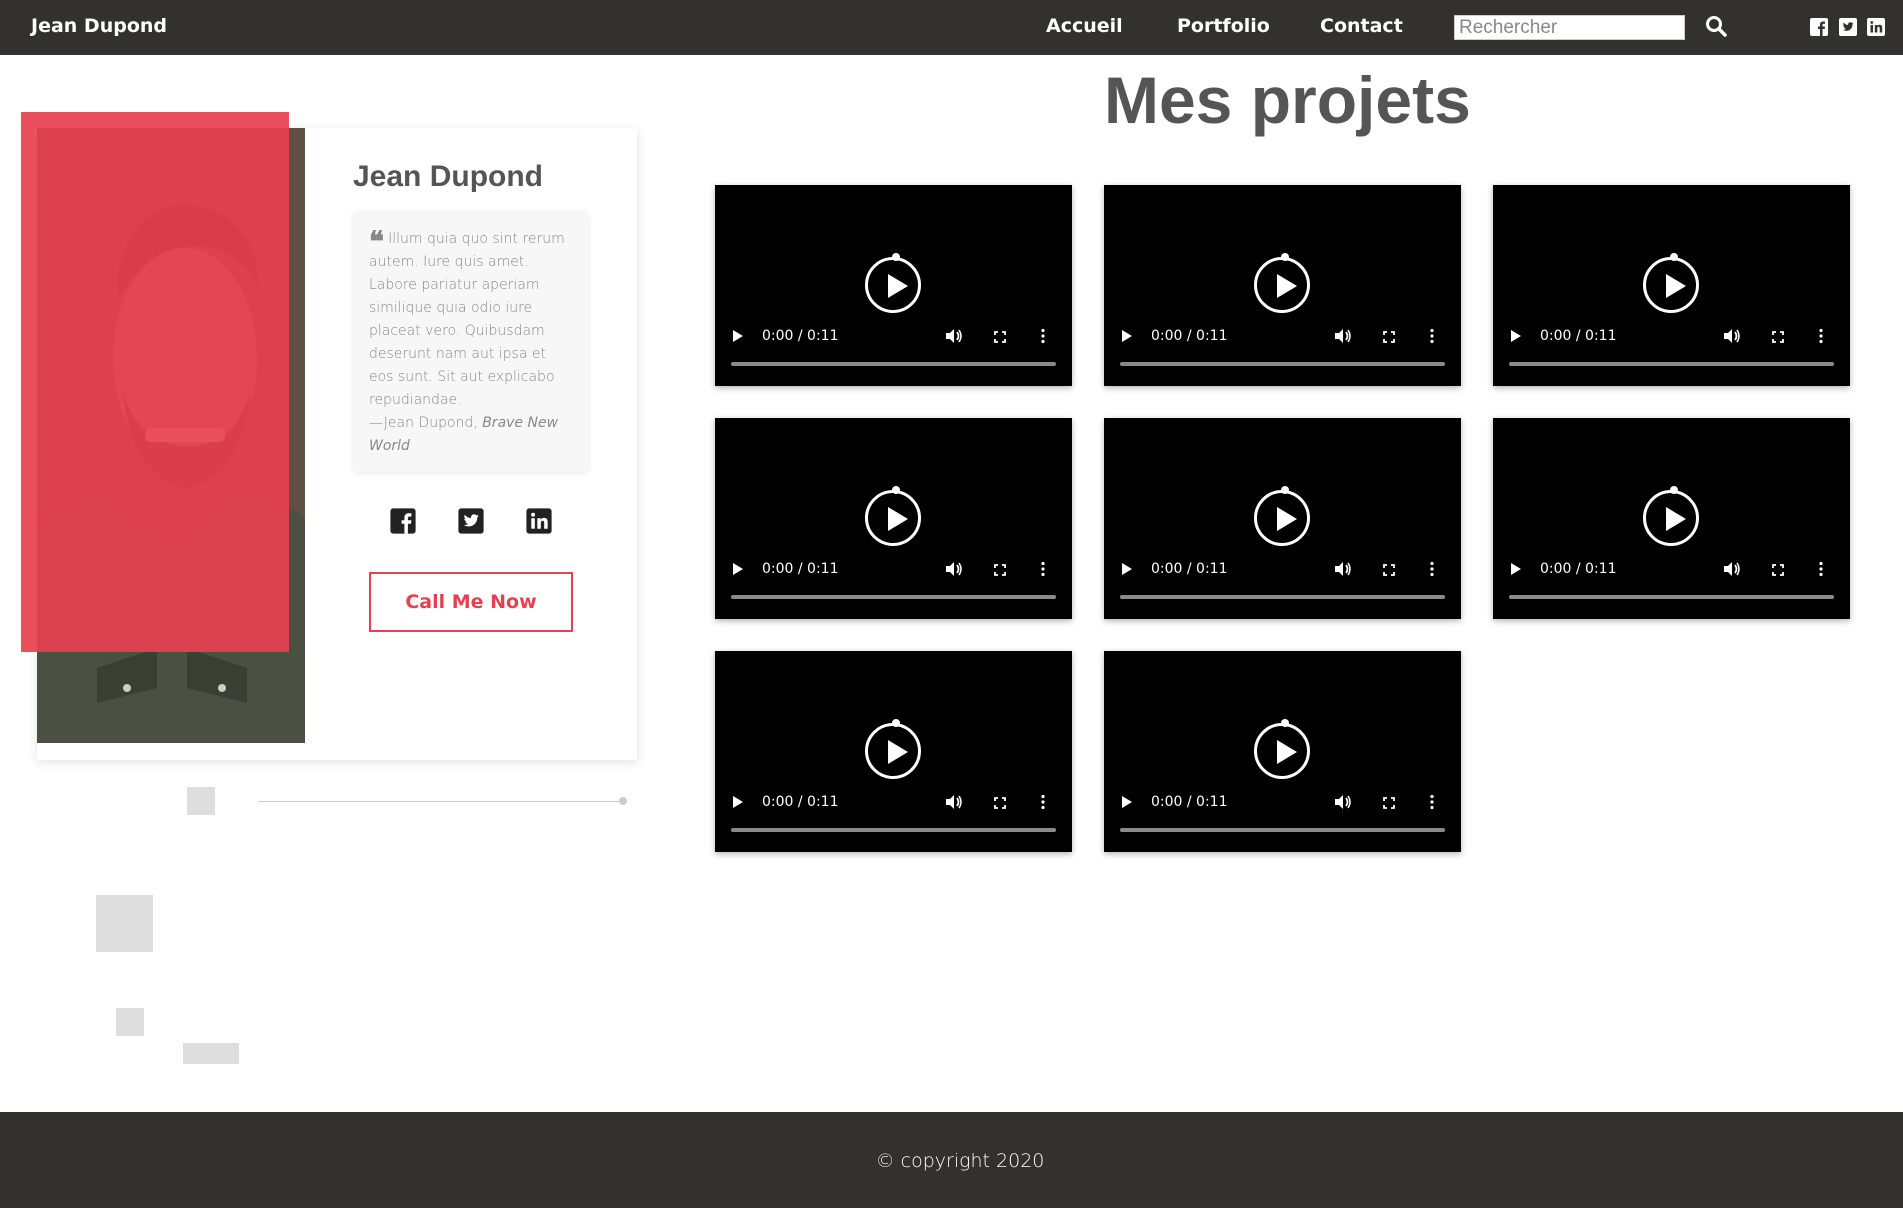 The height and width of the screenshot is (1208, 1903). I want to click on nav-link-contact: Contact, so click(1361, 26).